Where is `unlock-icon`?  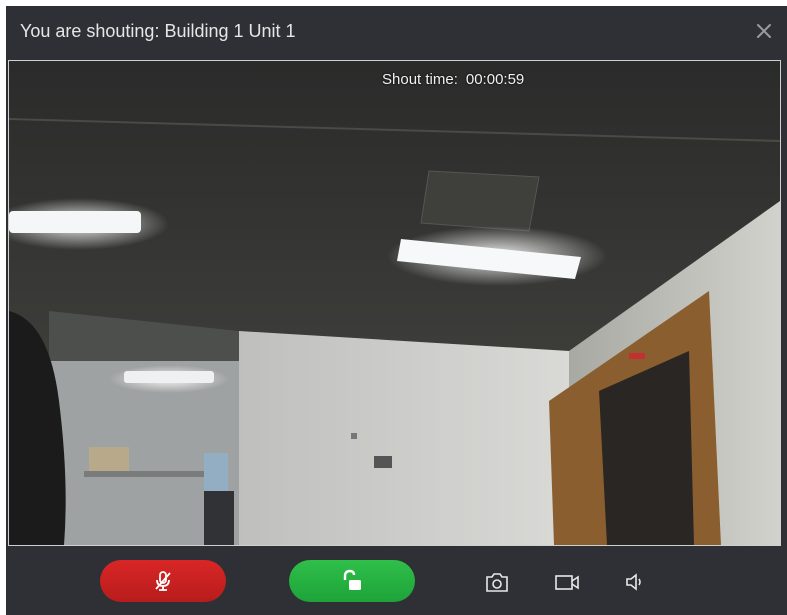 unlock-icon is located at coordinates (352, 579).